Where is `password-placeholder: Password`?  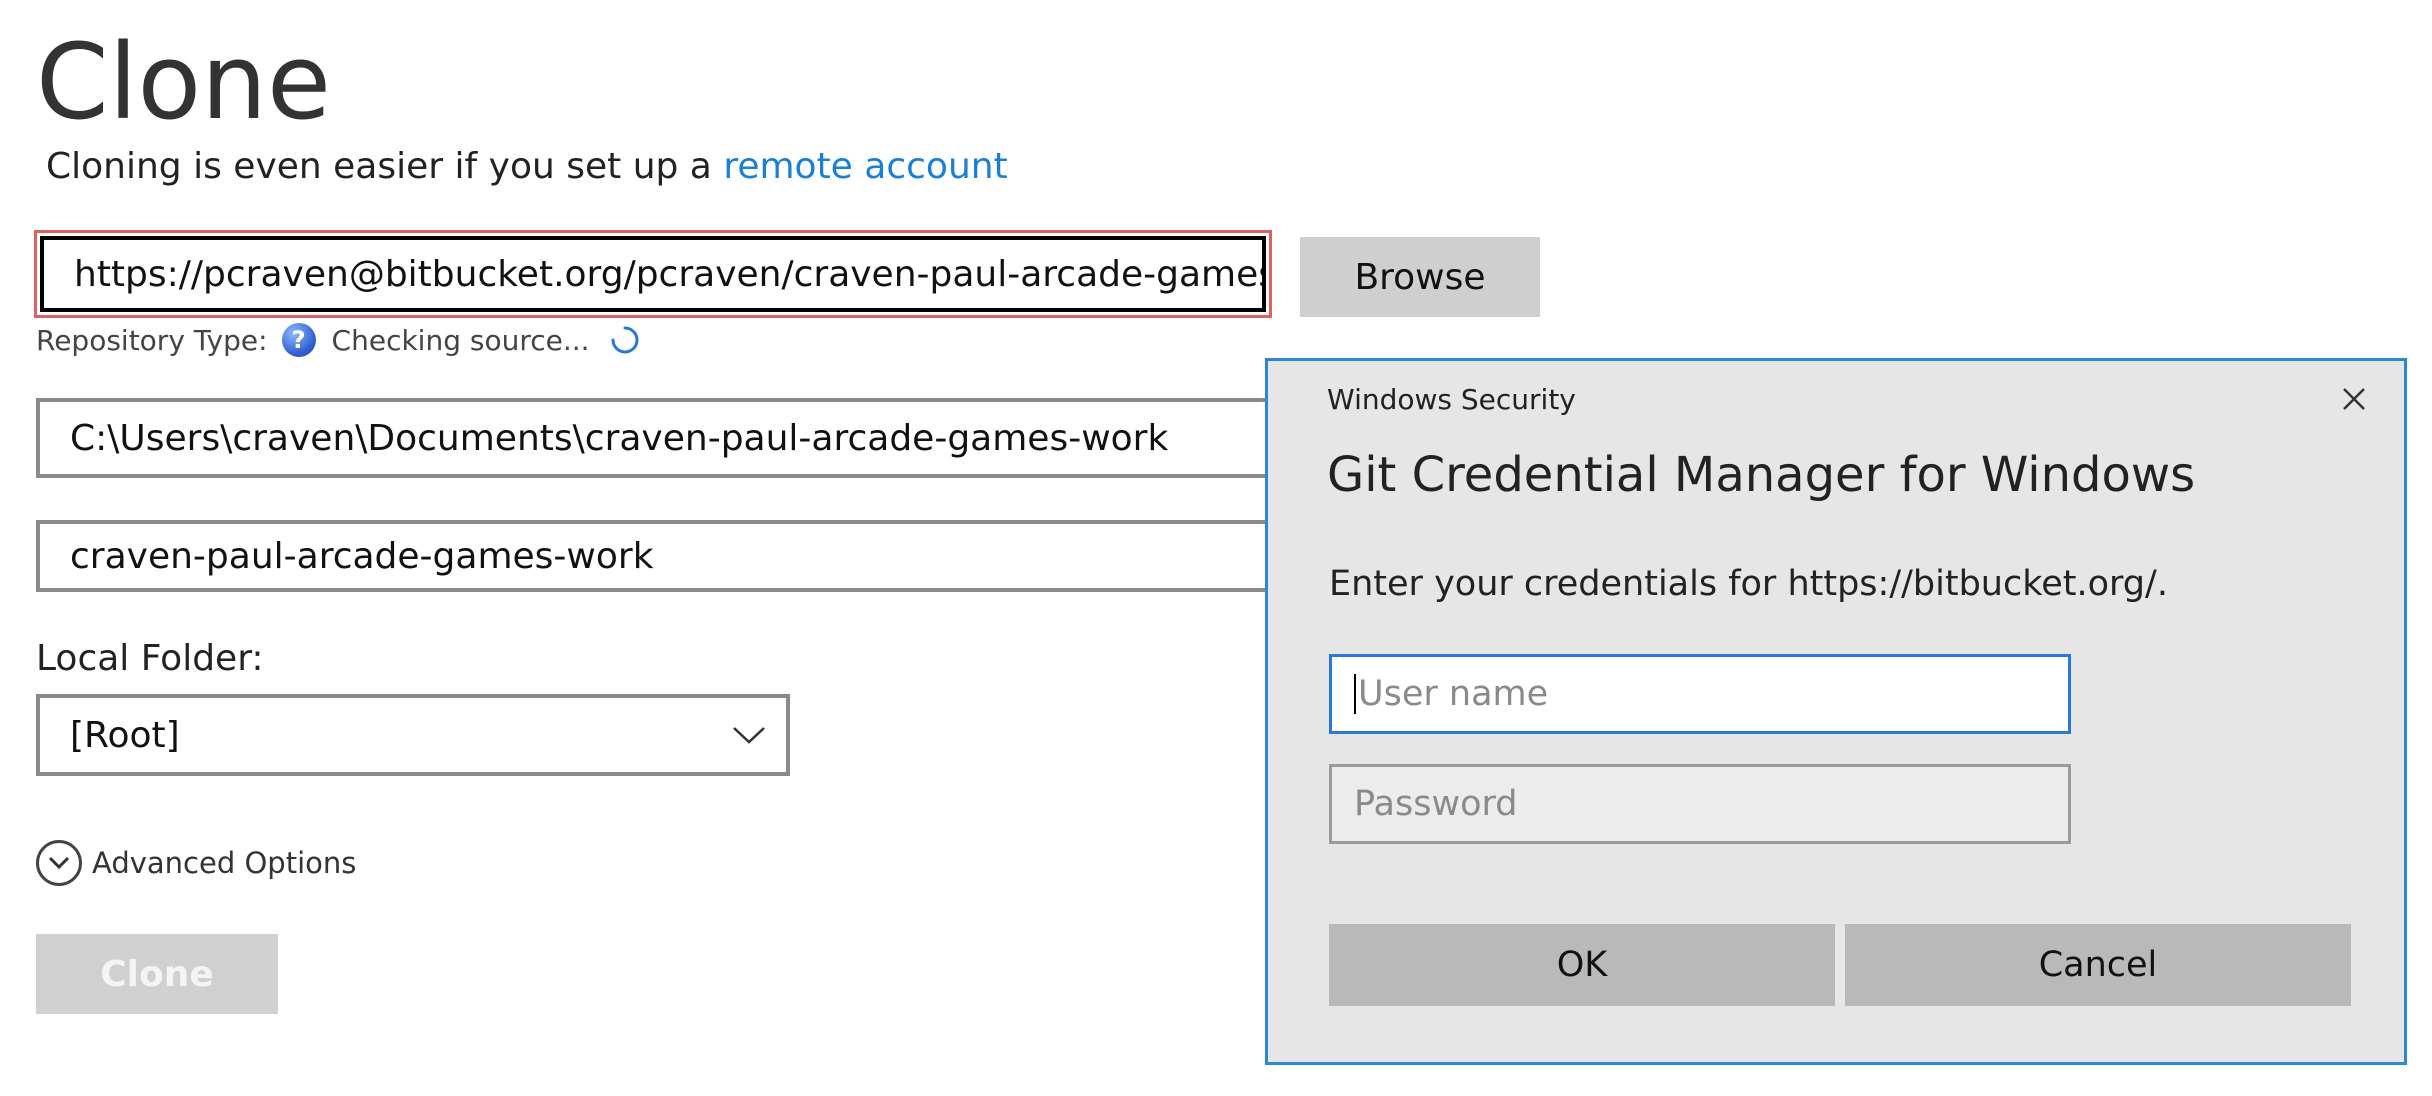 password-placeholder: Password is located at coordinates (1436, 804).